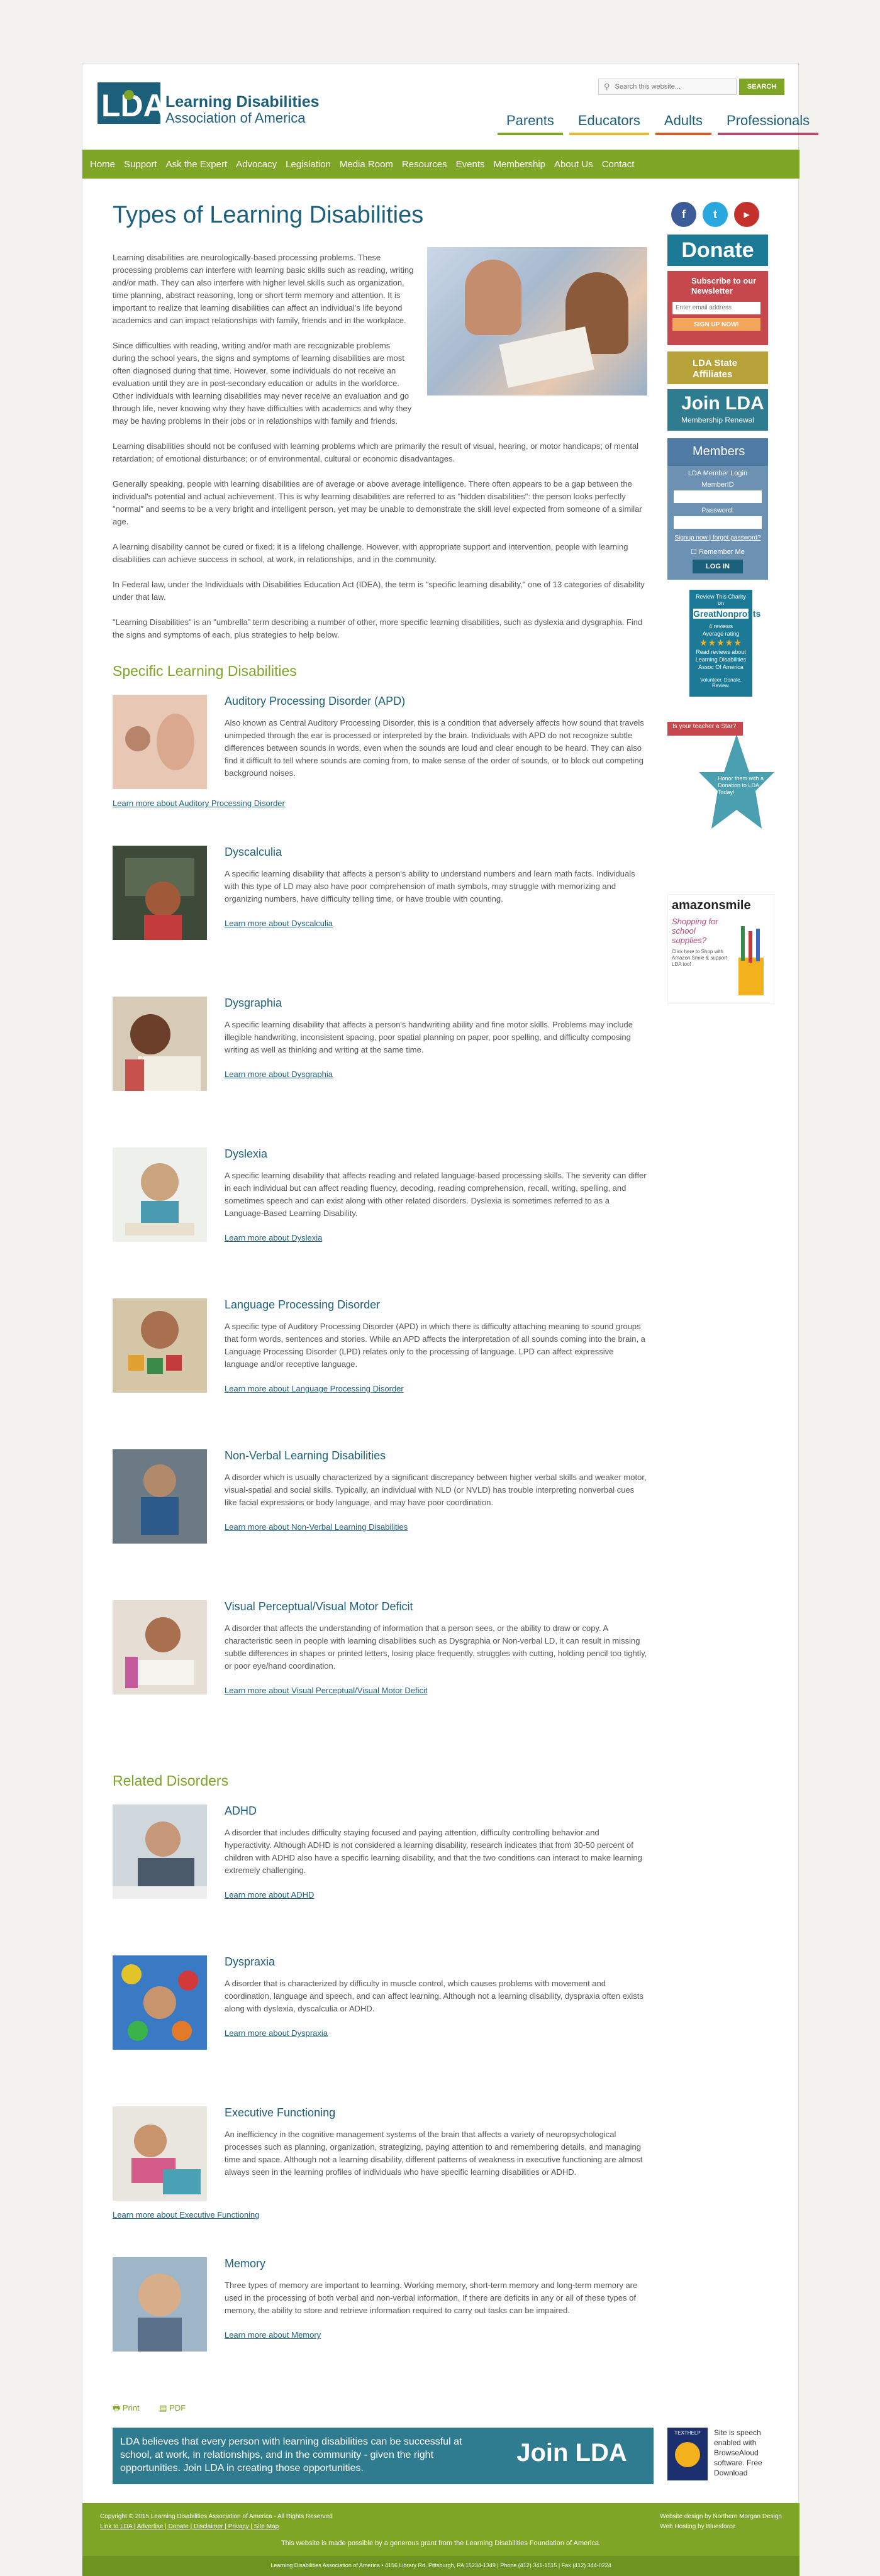 This screenshot has height=2576, width=880. Describe the element at coordinates (768, 124) in the screenshot. I see `audience-professionals: Professionals` at that location.